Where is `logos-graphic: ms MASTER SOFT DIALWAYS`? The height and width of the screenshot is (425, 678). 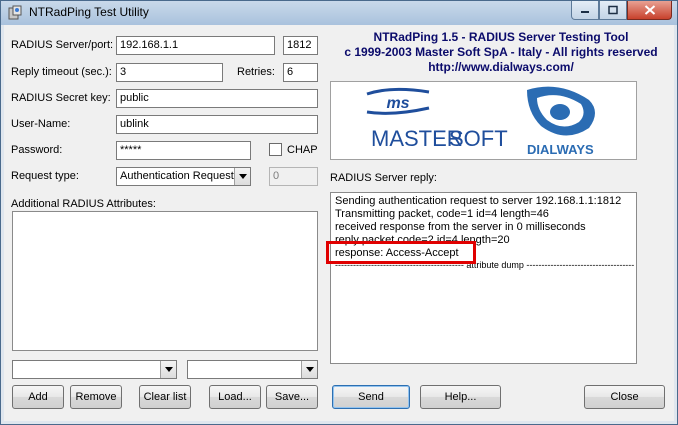 logos-graphic: ms MASTER SOFT DIALWAYS is located at coordinates (480, 121).